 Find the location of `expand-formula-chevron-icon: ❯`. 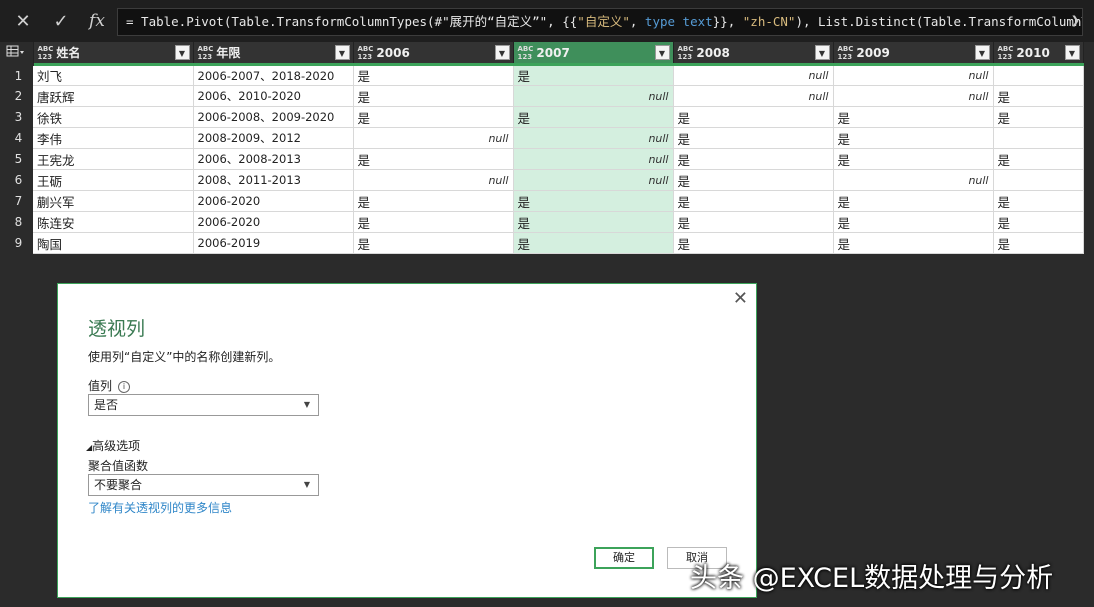

expand-formula-chevron-icon: ❯ is located at coordinates (1075, 20).